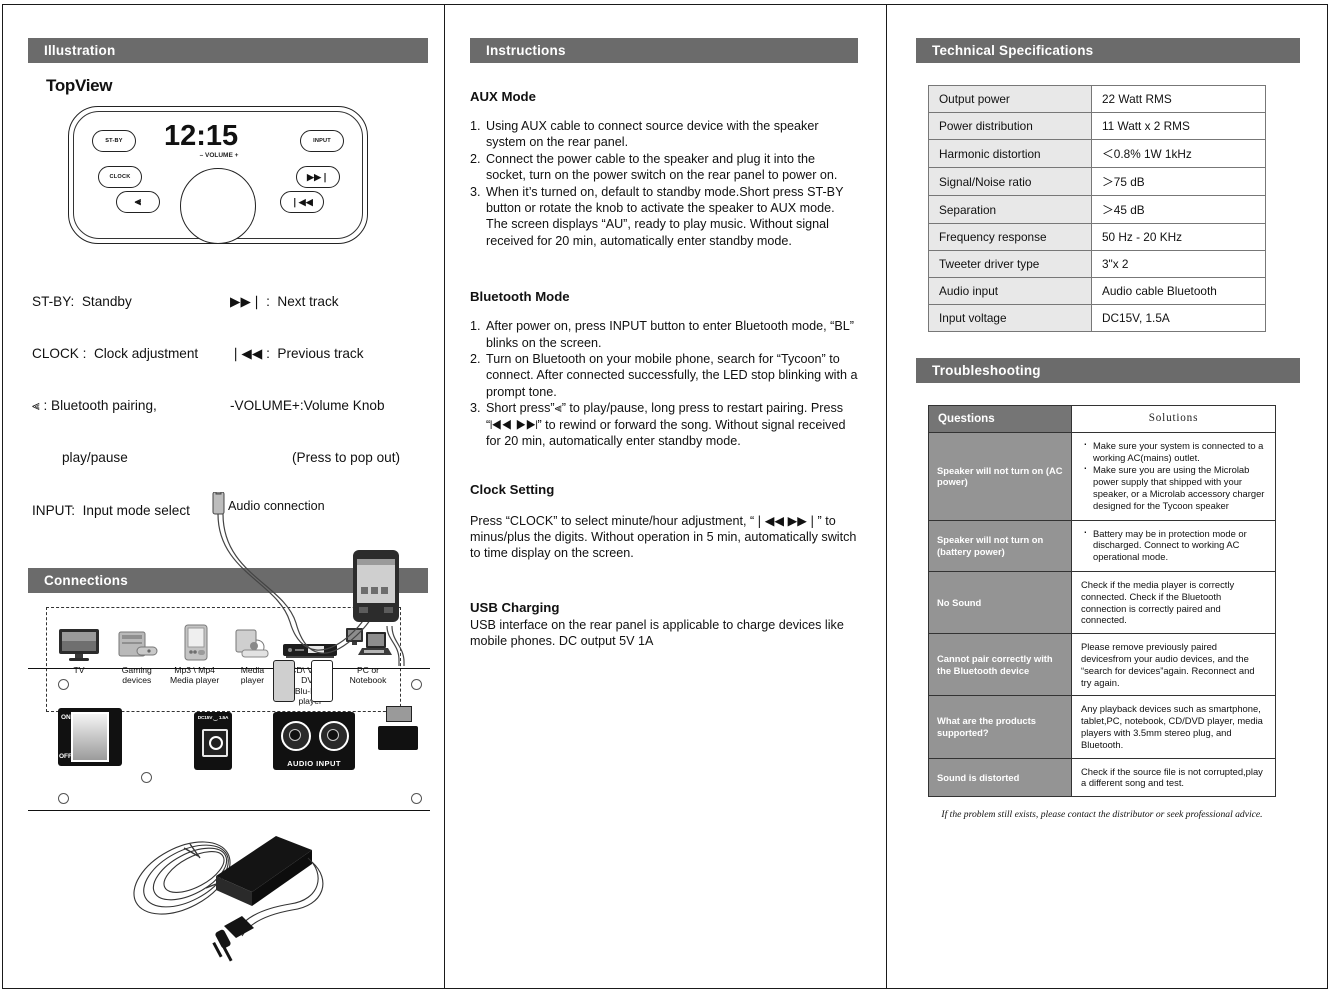 This screenshot has width=1330, height=993. Describe the element at coordinates (1010, 264) in the screenshot. I see `spec-key: Tweeter driver type` at that location.